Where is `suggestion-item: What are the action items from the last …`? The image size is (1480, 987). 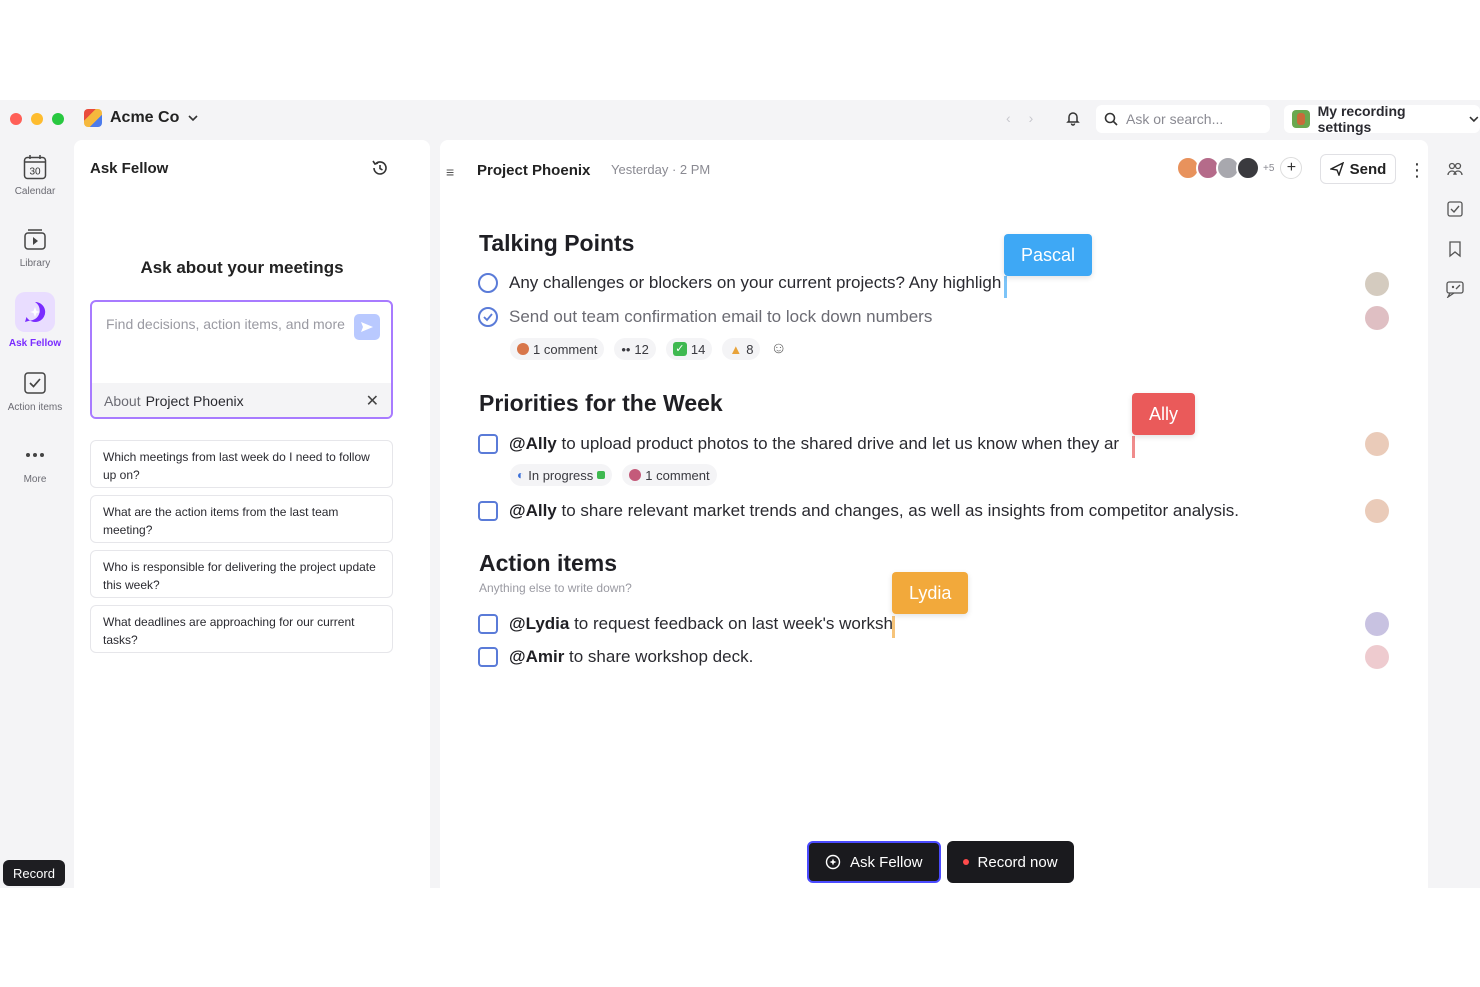 suggestion-item: What are the action items from the last … is located at coordinates (241, 519).